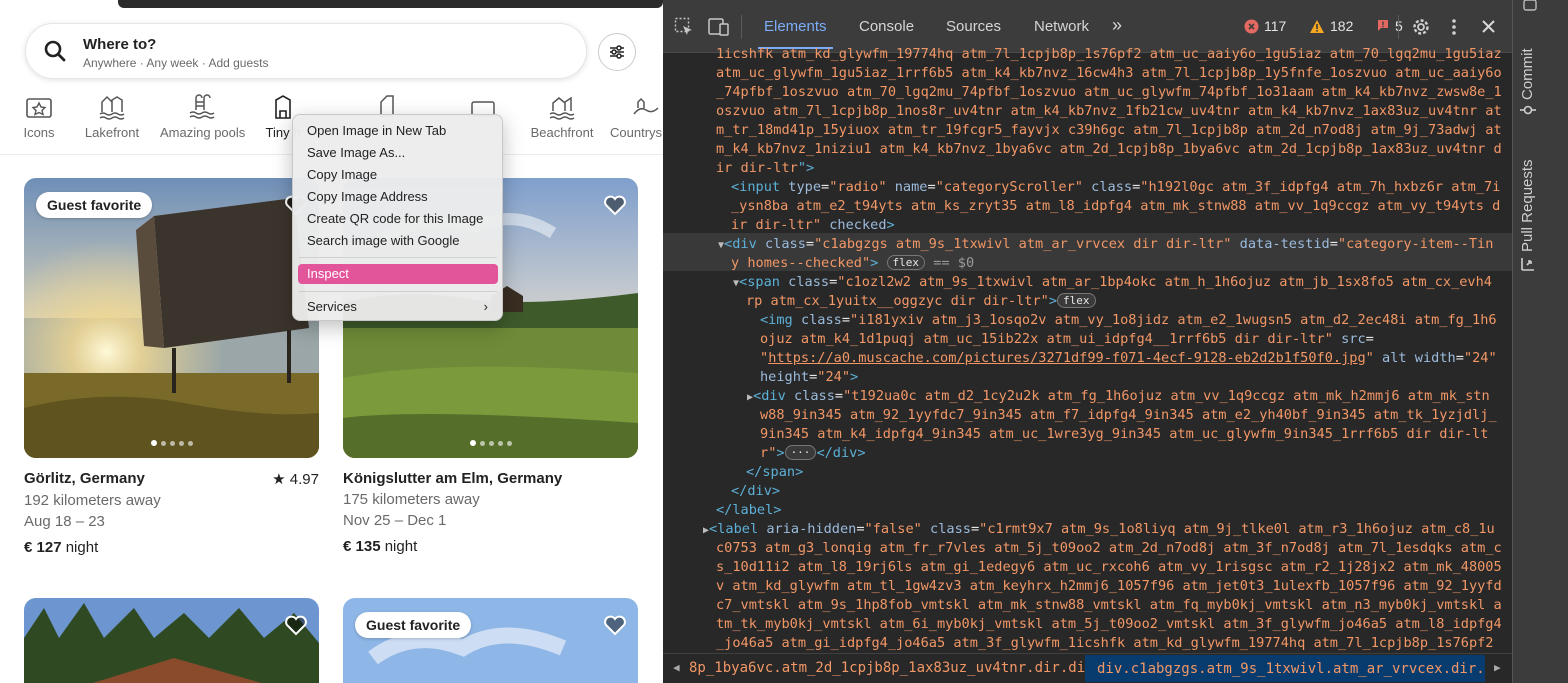 The image size is (1568, 683). What do you see at coordinates (1527, 264) in the screenshot?
I see `pull-request-icon` at bounding box center [1527, 264].